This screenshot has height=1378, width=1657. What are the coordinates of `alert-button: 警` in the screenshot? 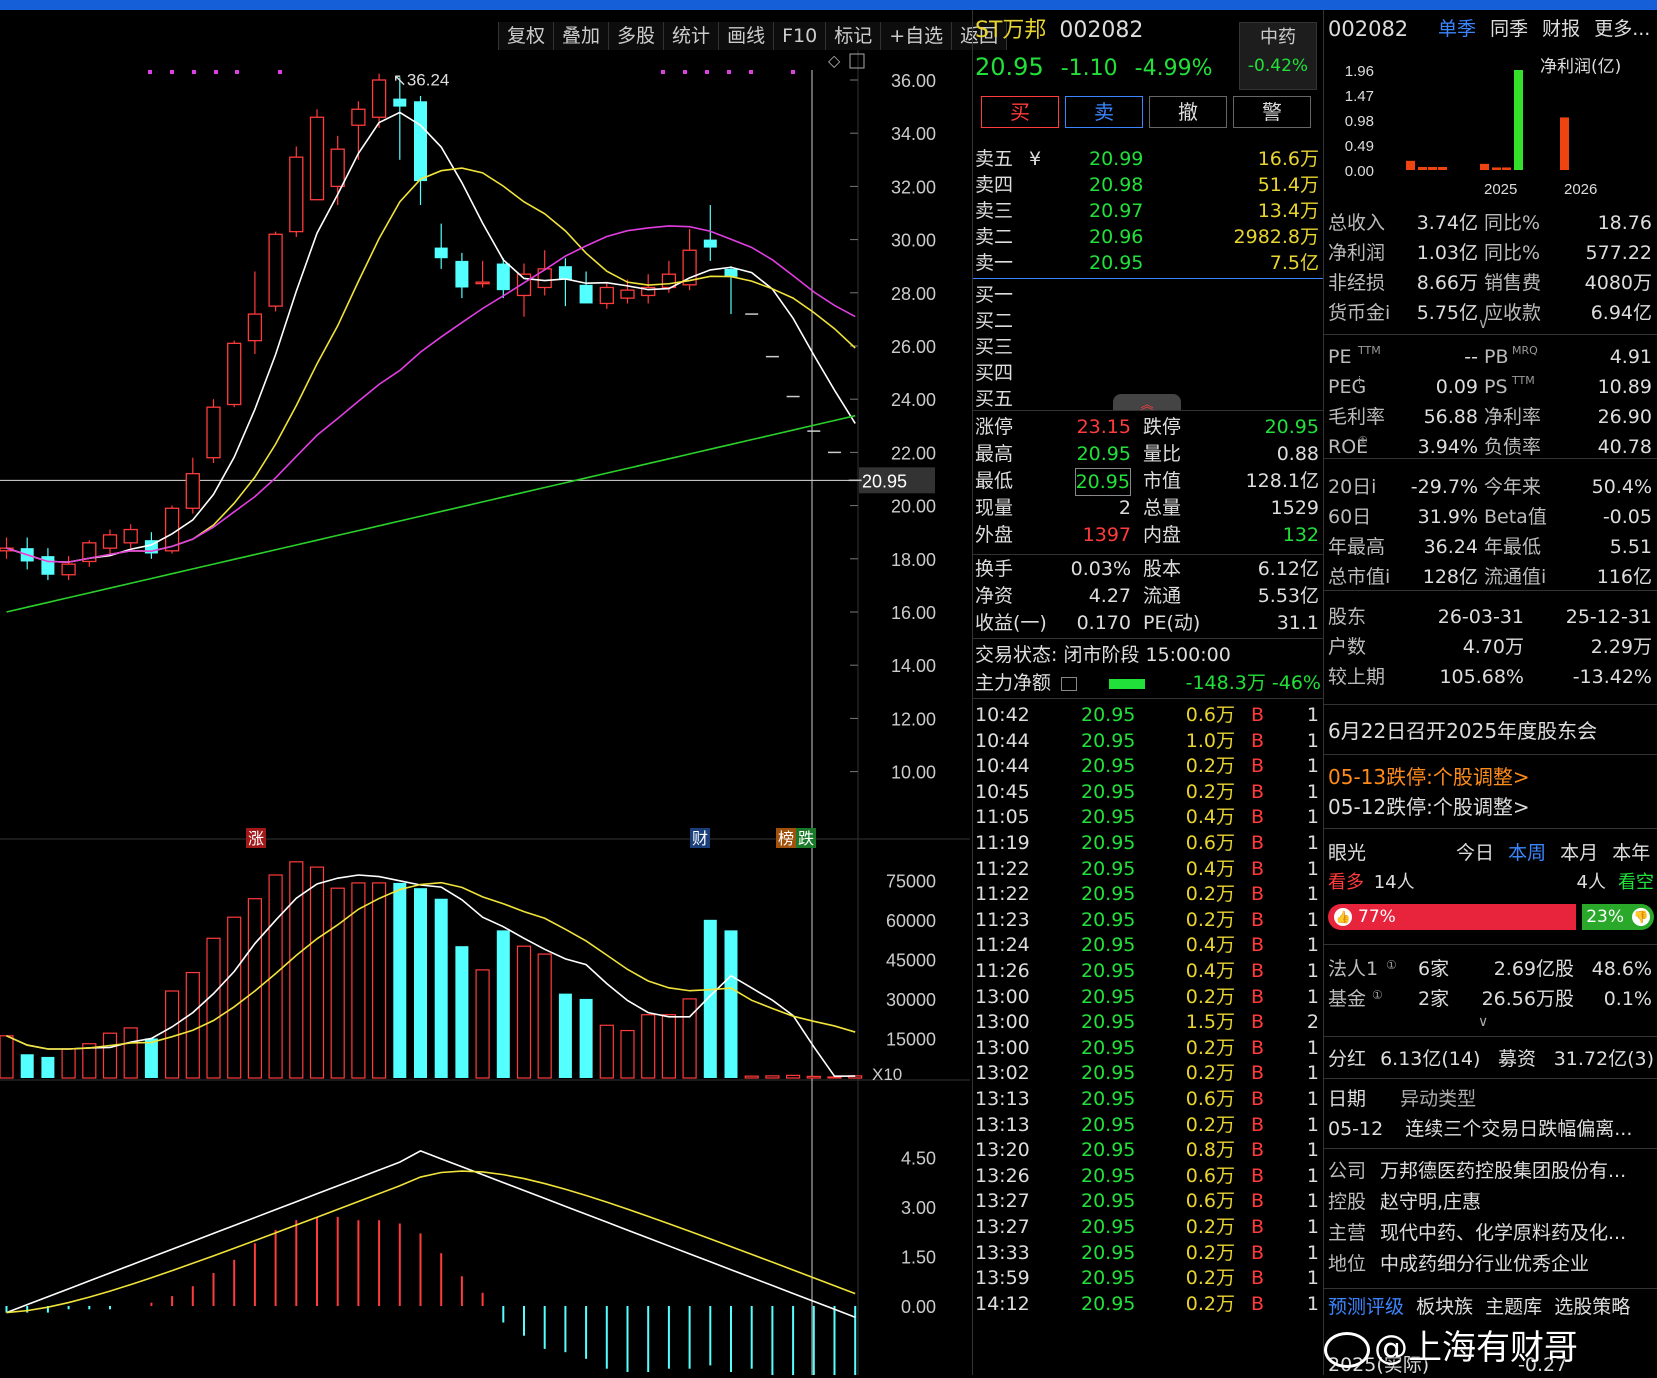 It's located at (1272, 112).